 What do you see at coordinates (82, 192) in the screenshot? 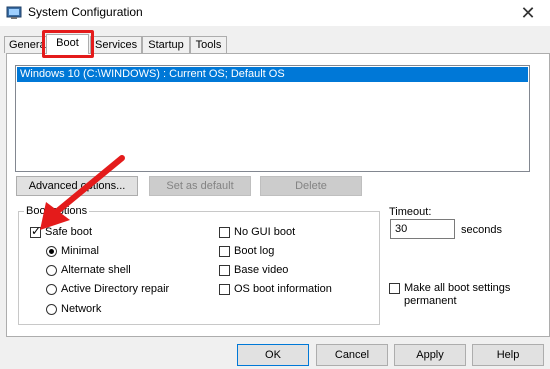
I see `annotation-arrow-icon` at bounding box center [82, 192].